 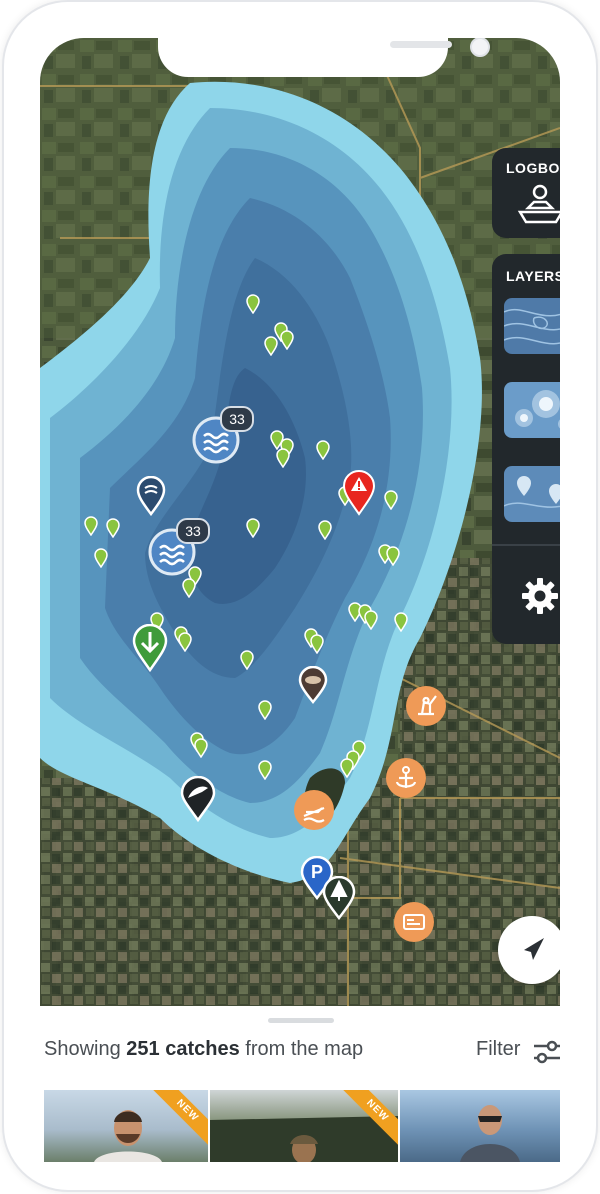 What do you see at coordinates (85, 1049) in the screenshot?
I see `summary-prefix: Showing` at bounding box center [85, 1049].